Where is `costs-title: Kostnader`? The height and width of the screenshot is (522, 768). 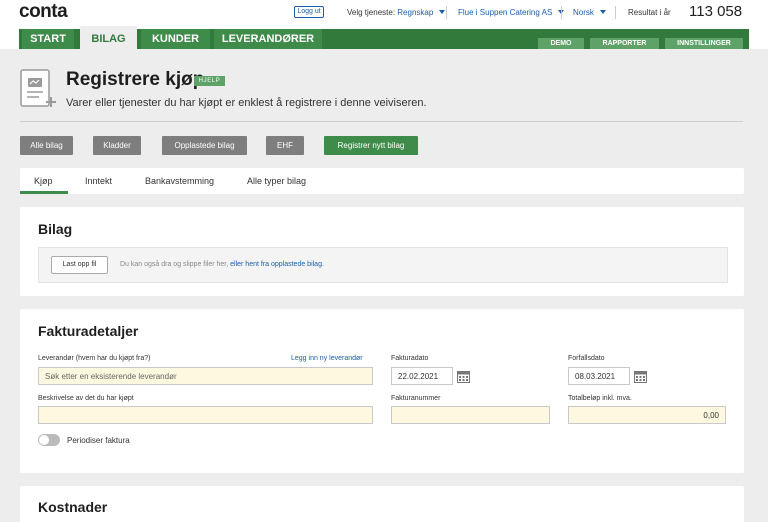 costs-title: Kostnader is located at coordinates (73, 507).